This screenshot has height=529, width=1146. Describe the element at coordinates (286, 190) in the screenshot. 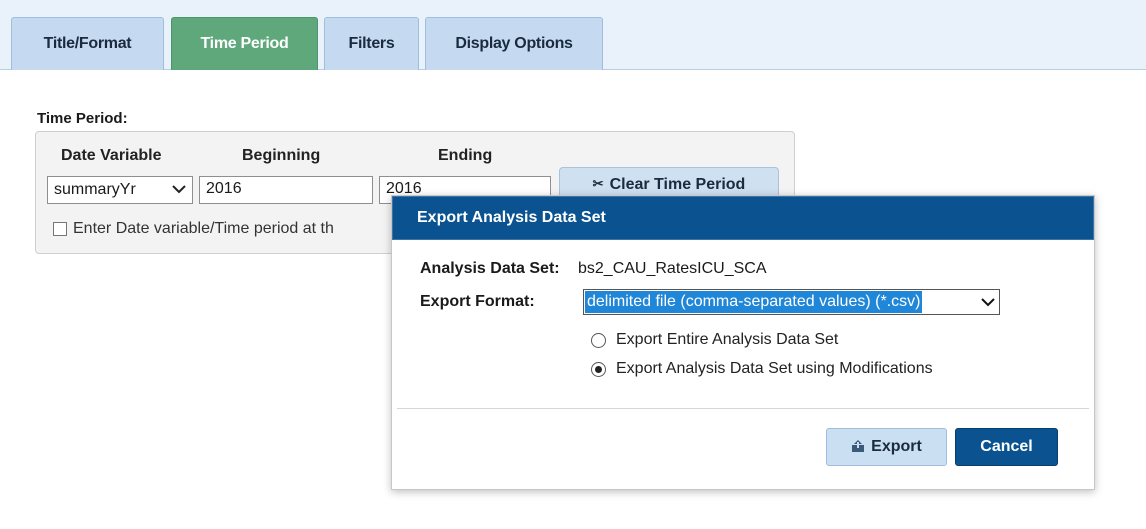

I see `beginning-input: 2016` at that location.